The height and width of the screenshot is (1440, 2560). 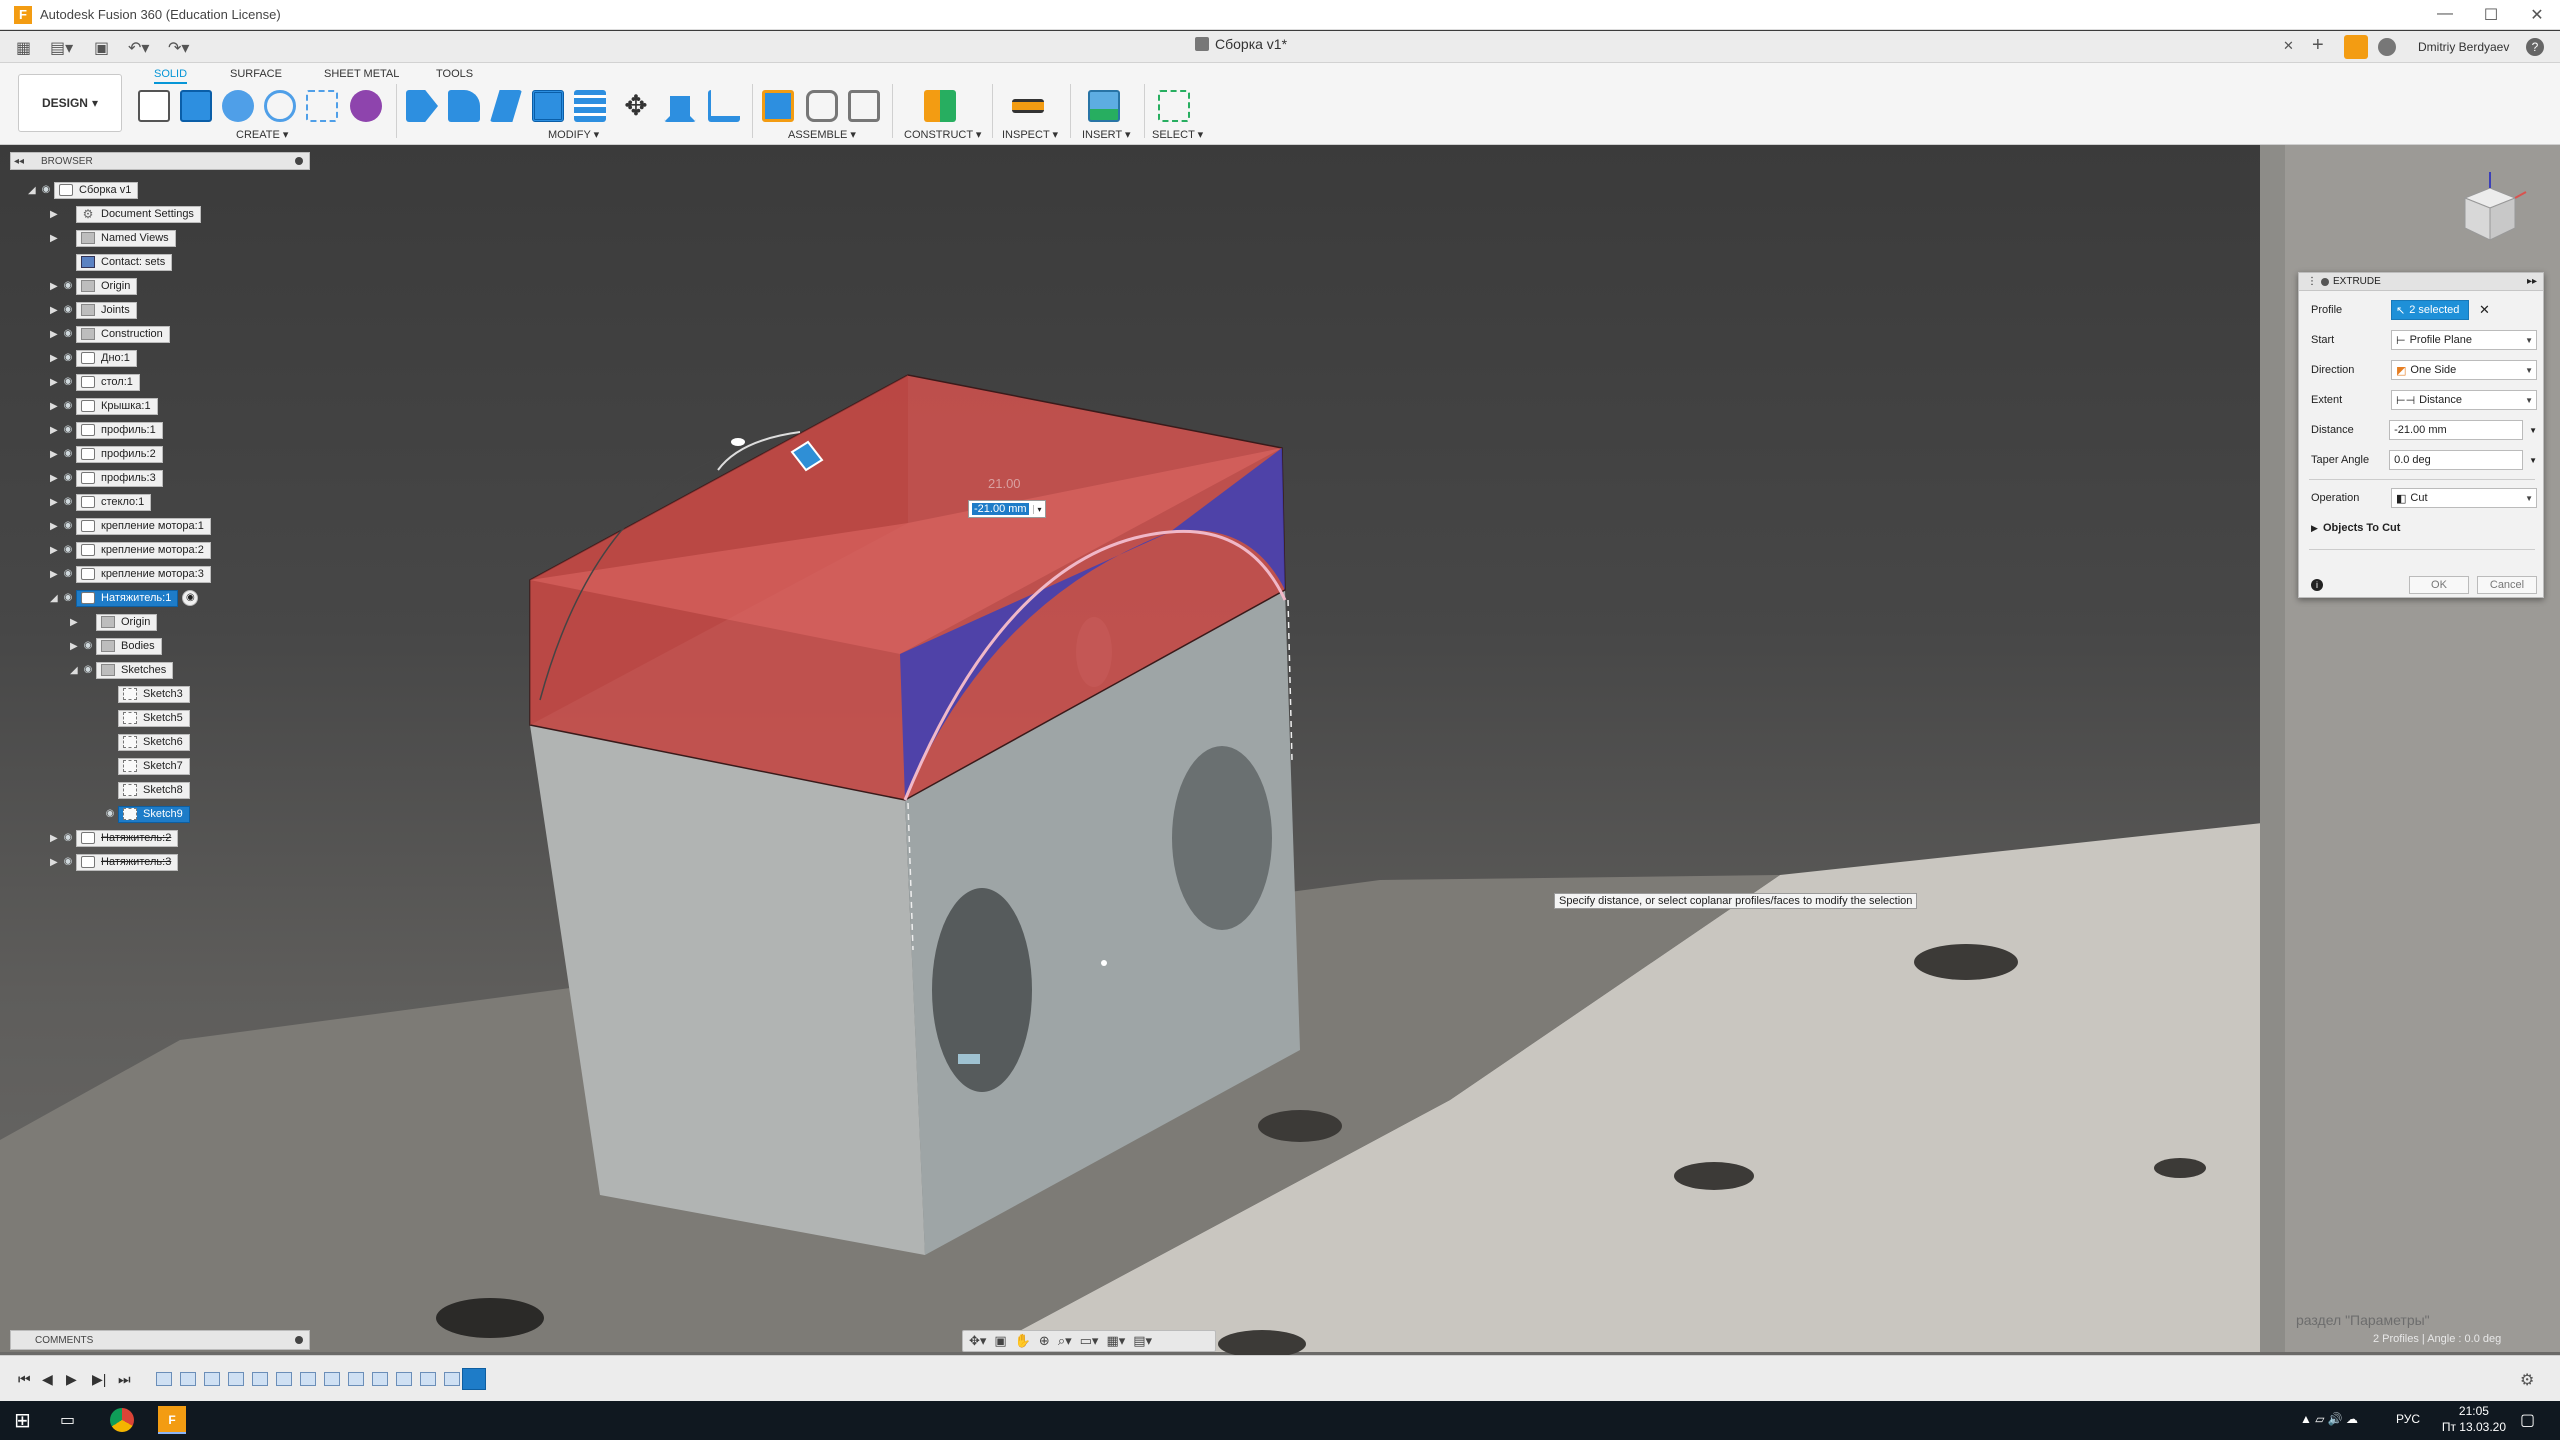 What do you see at coordinates (83, 190) in the screenshot?
I see `browser-item: ◢ ◉ Сборка v1` at bounding box center [83, 190].